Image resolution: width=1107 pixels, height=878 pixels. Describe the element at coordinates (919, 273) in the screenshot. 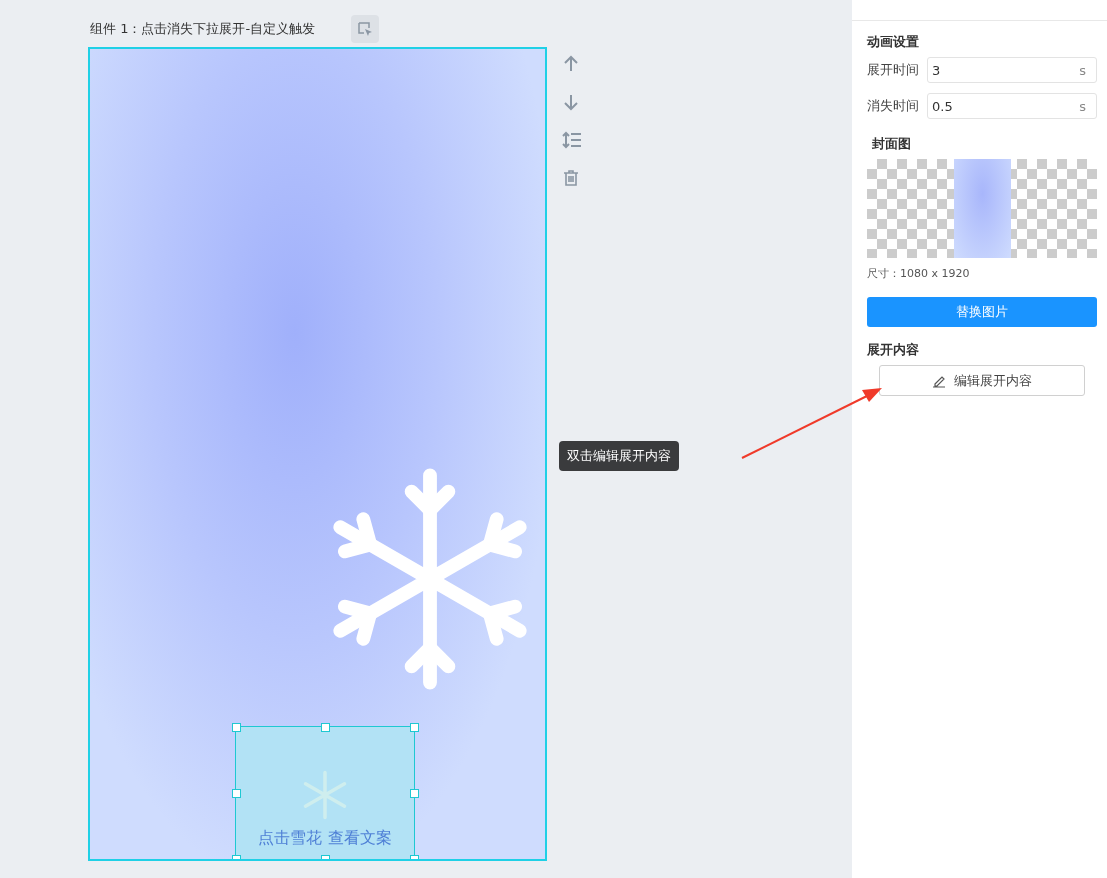

I see `image-size: 尺寸：1080 x 1920` at that location.